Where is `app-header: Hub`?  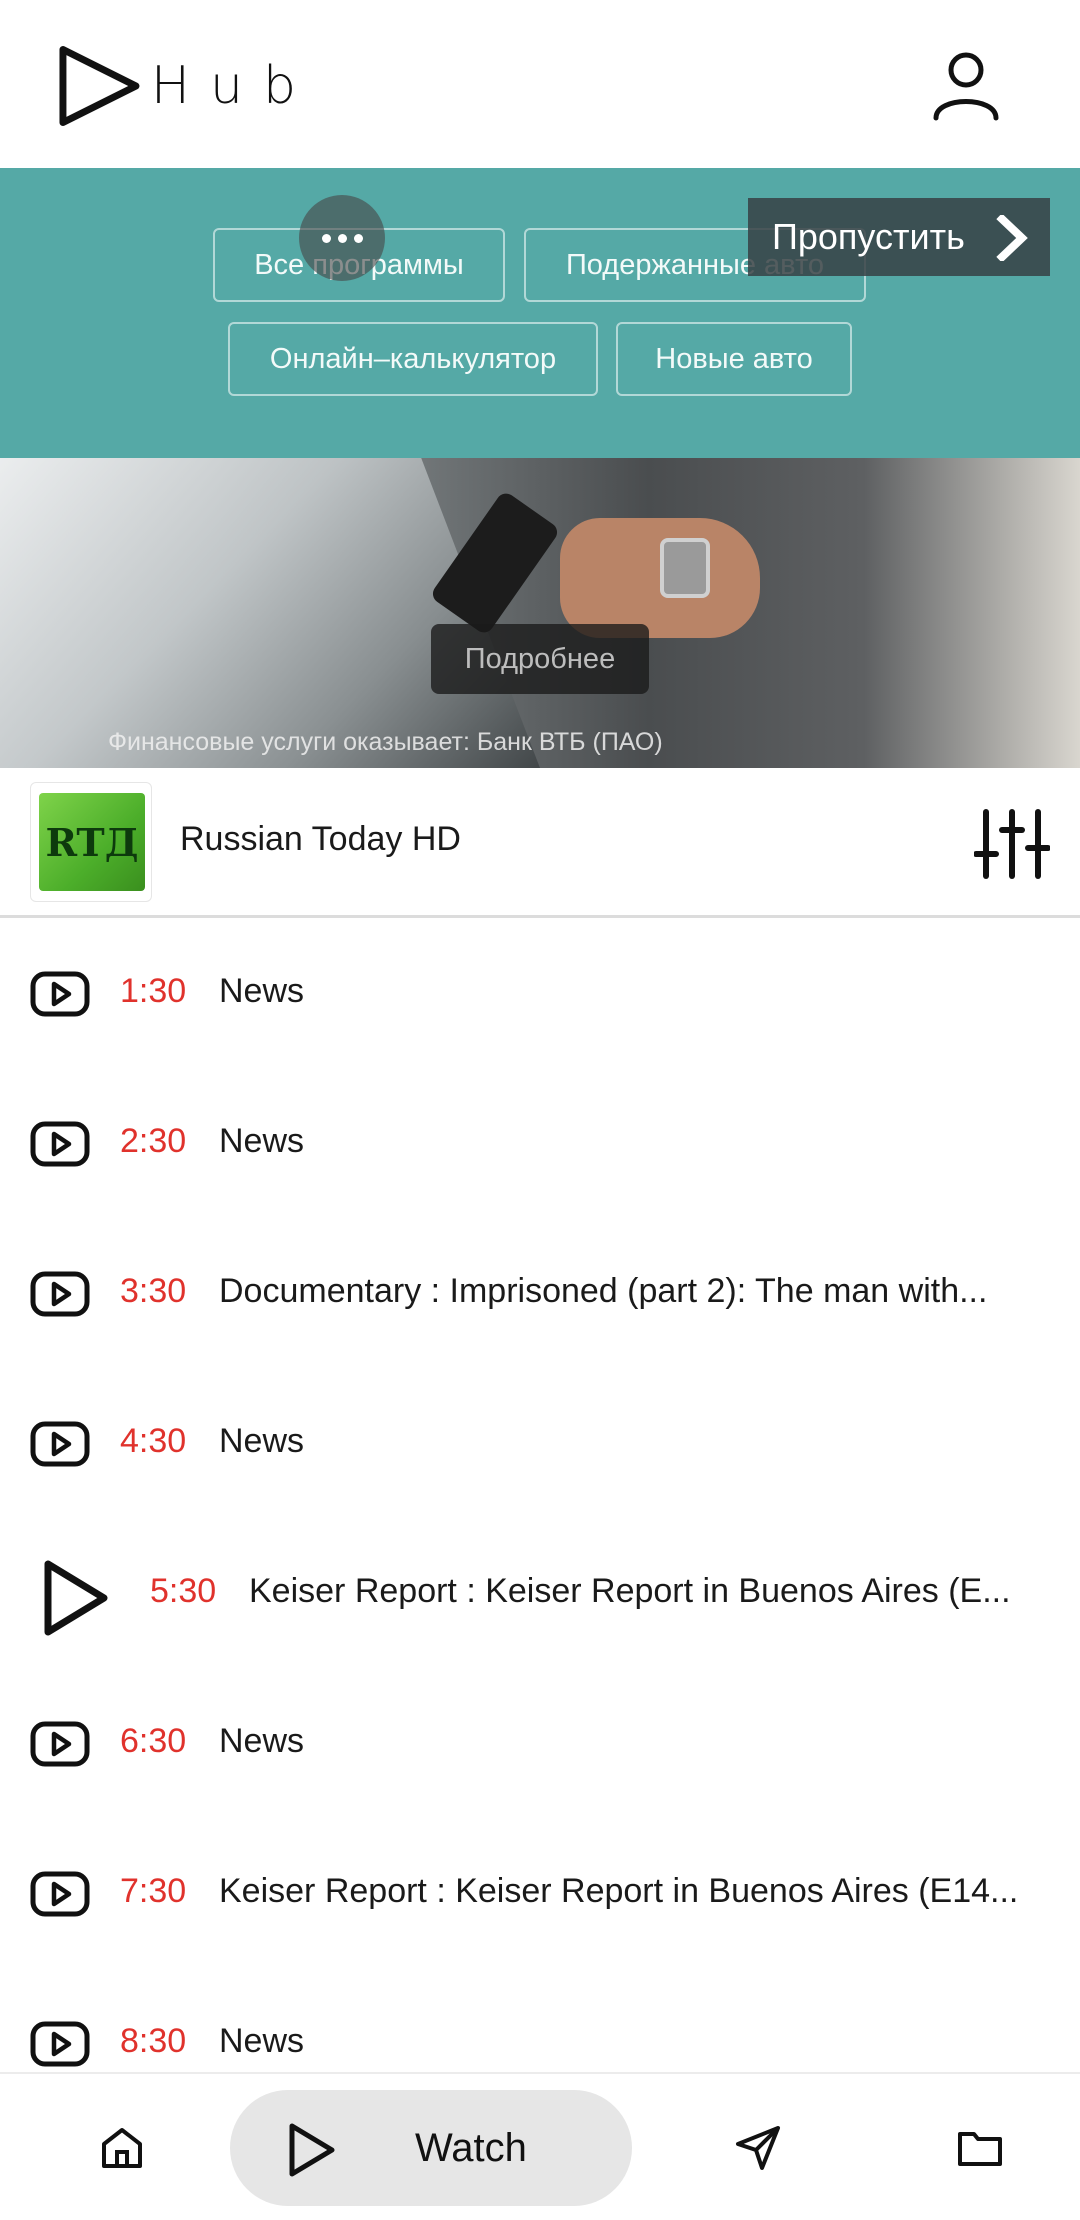 app-header: Hub is located at coordinates (540, 84).